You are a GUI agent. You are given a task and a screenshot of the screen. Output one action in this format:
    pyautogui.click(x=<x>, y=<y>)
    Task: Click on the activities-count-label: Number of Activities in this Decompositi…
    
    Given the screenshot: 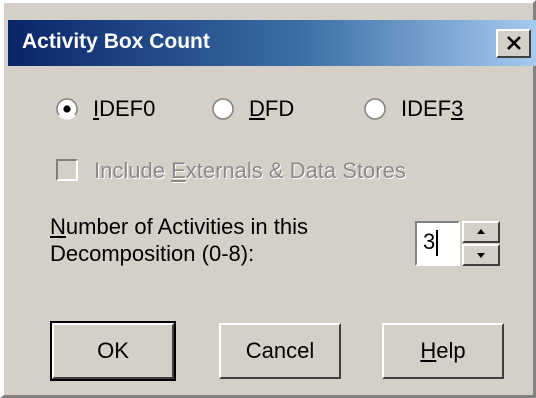 What is the action you would take?
    pyautogui.click(x=179, y=240)
    